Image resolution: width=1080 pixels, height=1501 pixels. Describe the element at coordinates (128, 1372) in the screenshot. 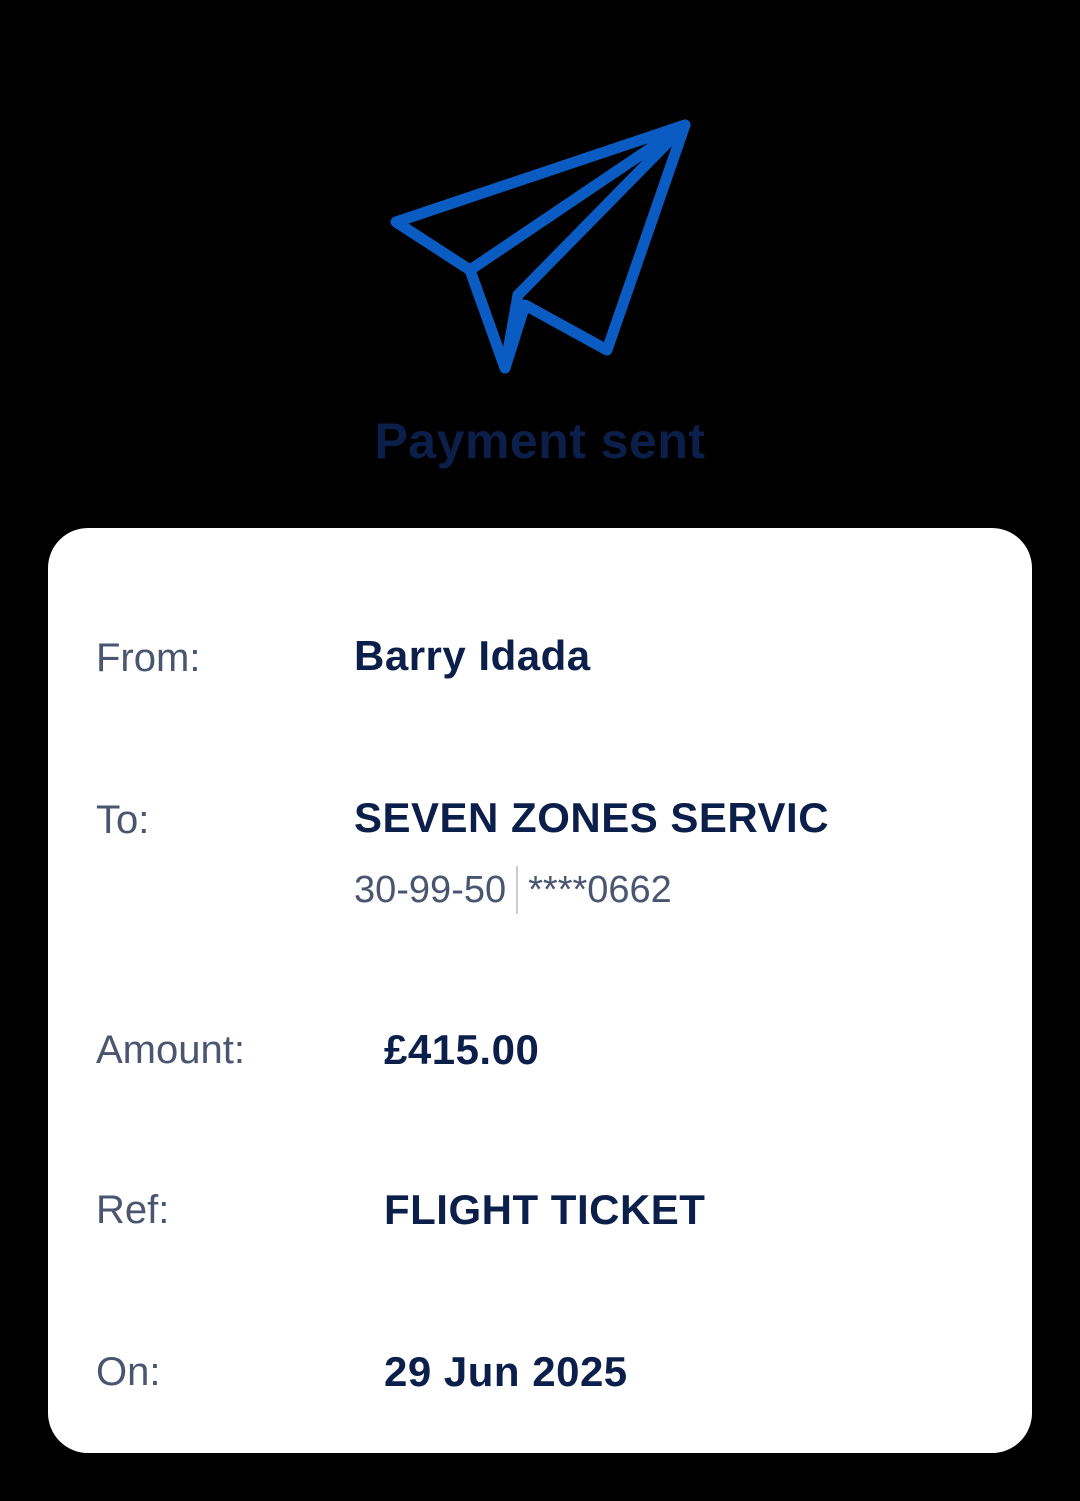

I see `date-label: On:` at that location.